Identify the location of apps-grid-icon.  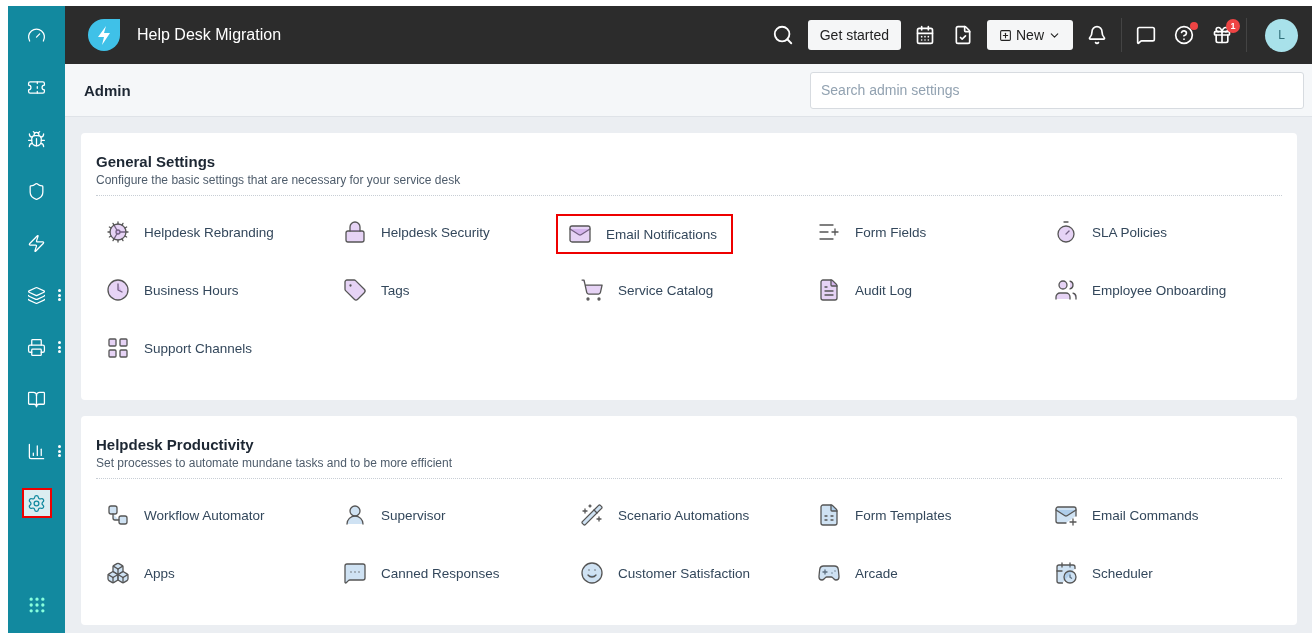
(37, 605).